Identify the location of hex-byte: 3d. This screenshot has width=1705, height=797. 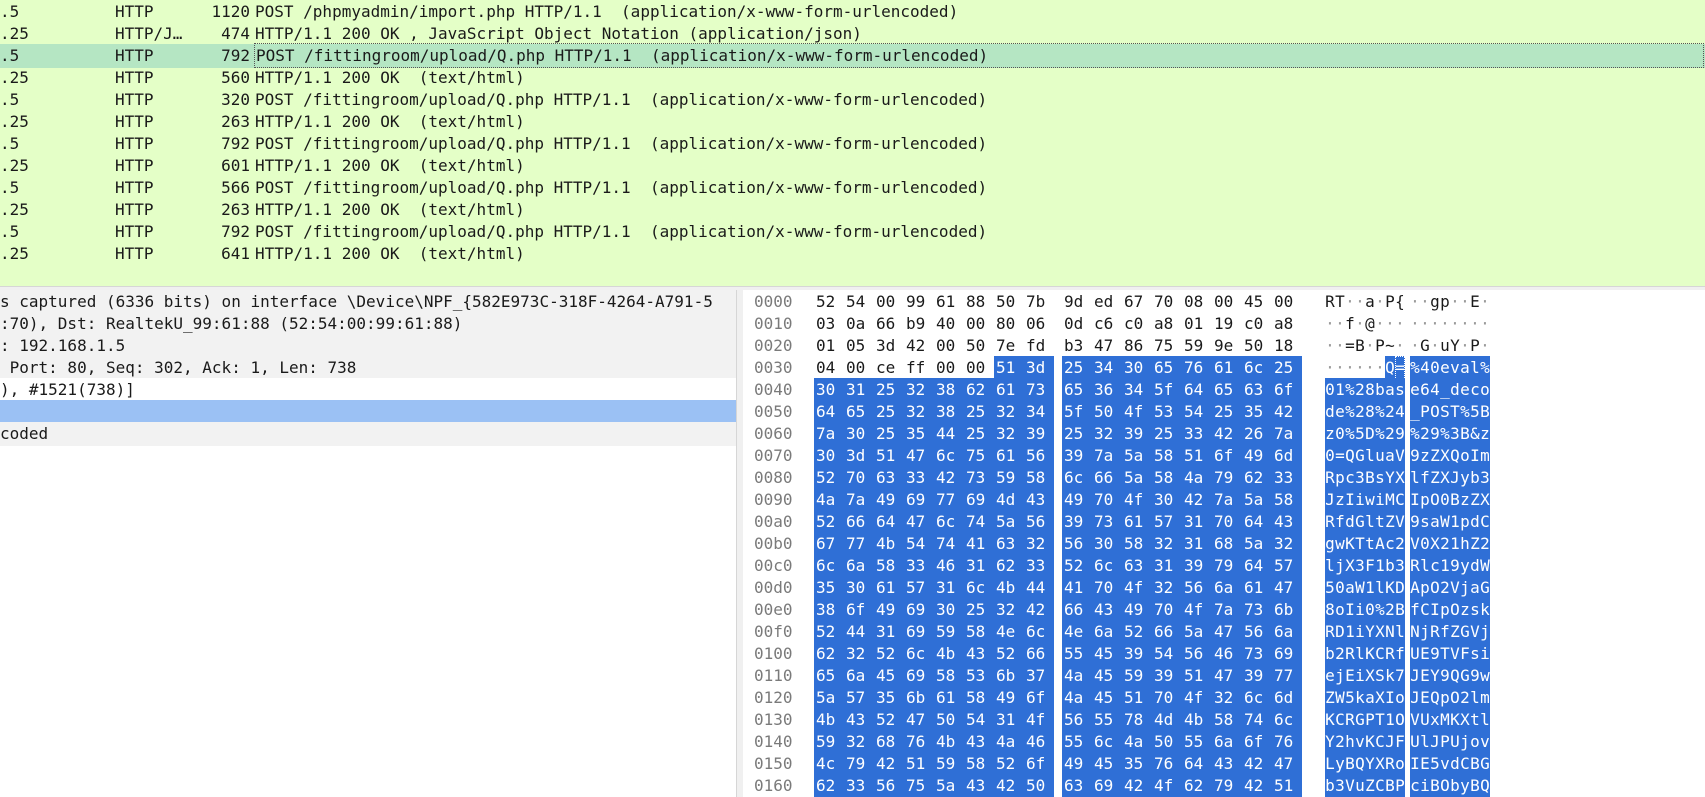
(1039, 368).